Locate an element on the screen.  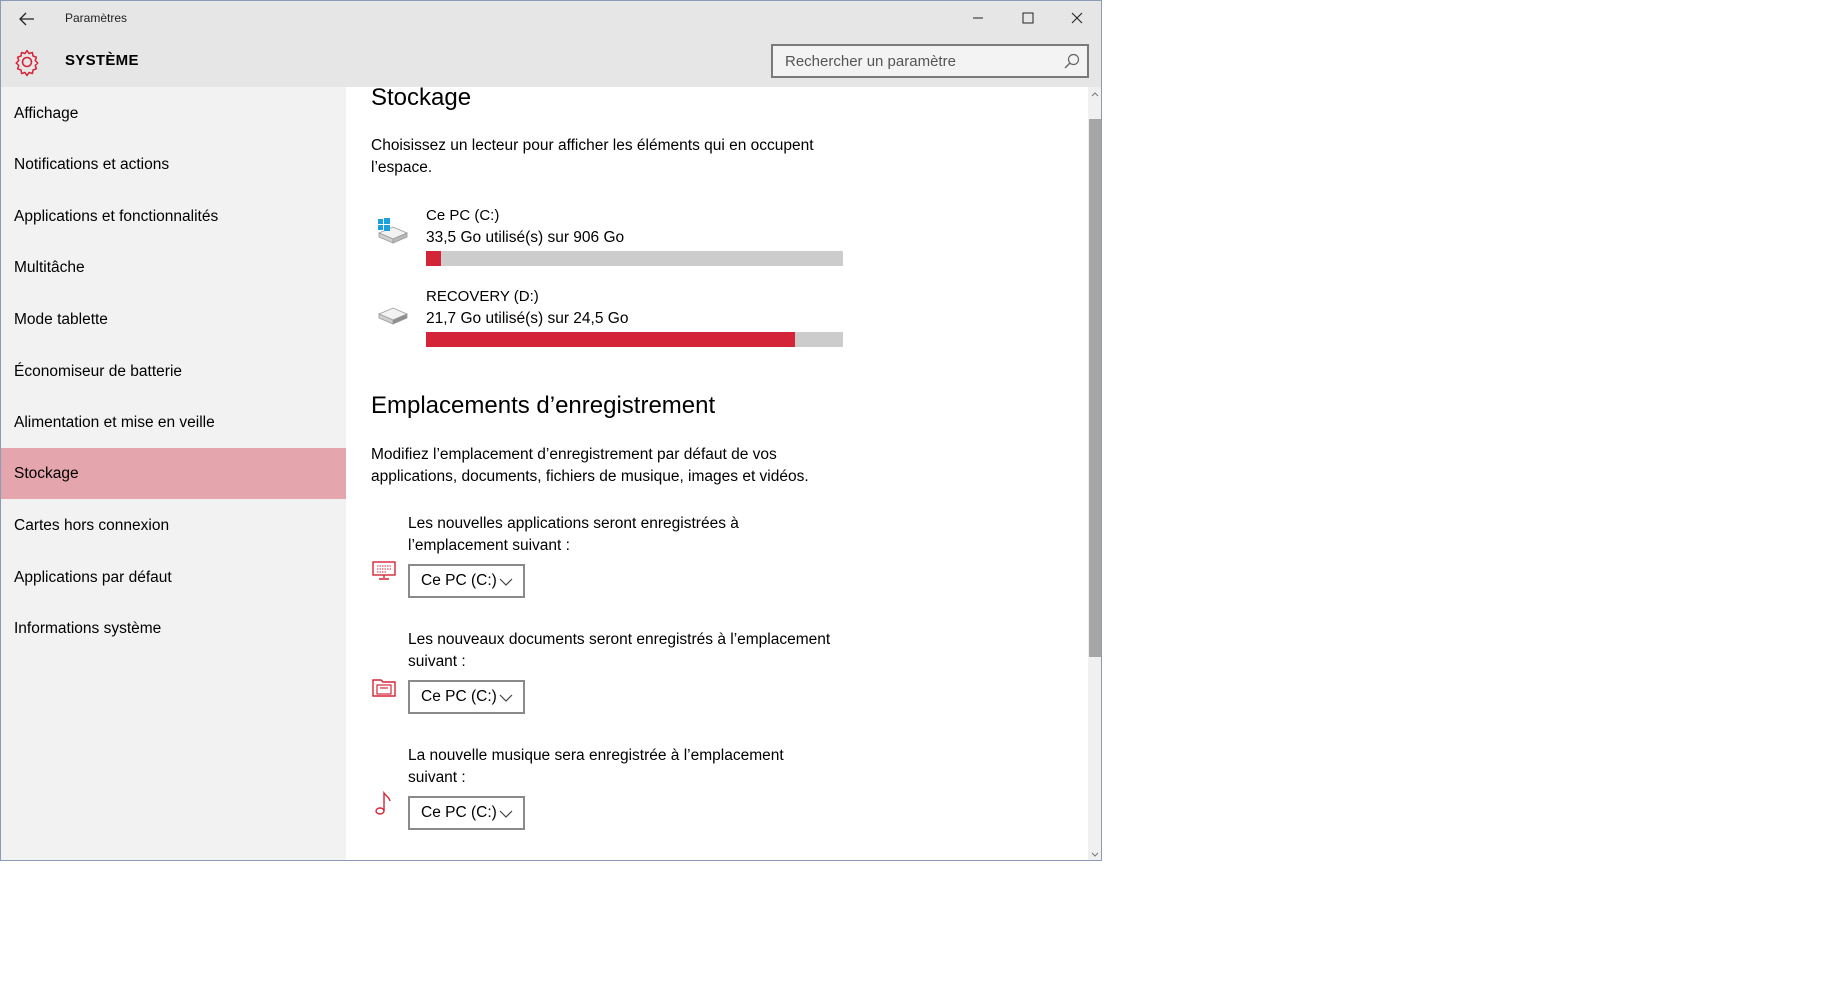
apps-location-dropdown: Ce PC (C:) is located at coordinates (466, 581).